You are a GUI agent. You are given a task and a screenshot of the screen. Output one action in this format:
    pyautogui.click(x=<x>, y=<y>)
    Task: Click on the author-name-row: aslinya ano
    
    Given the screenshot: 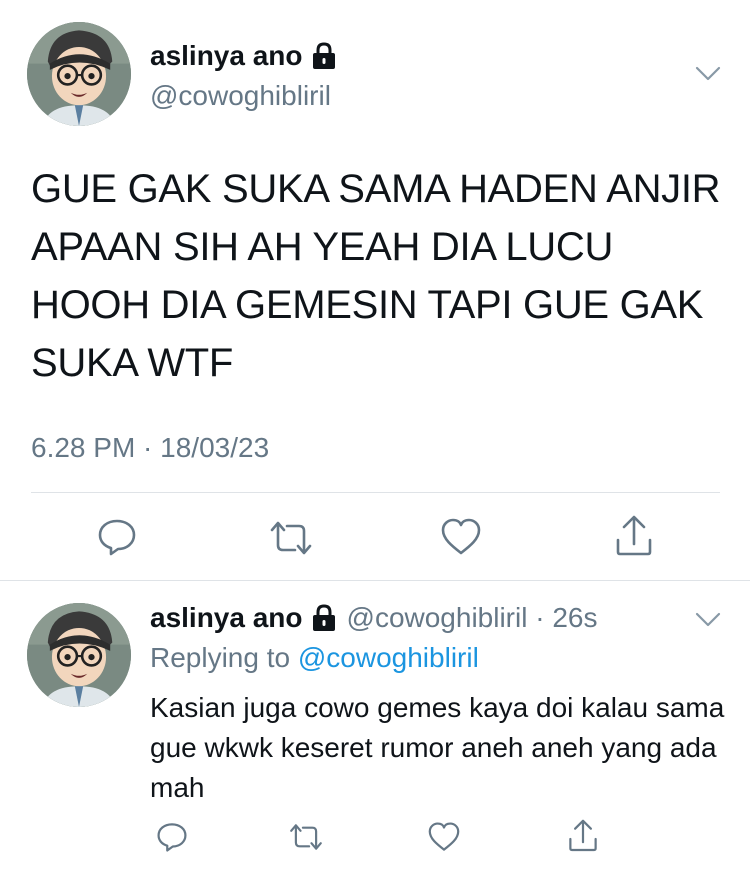 What is the action you would take?
    pyautogui.click(x=243, y=56)
    